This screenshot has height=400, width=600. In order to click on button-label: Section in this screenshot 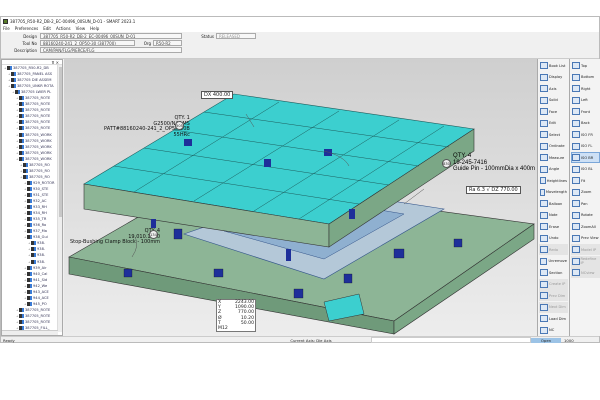, I will do `click(556, 272)`.